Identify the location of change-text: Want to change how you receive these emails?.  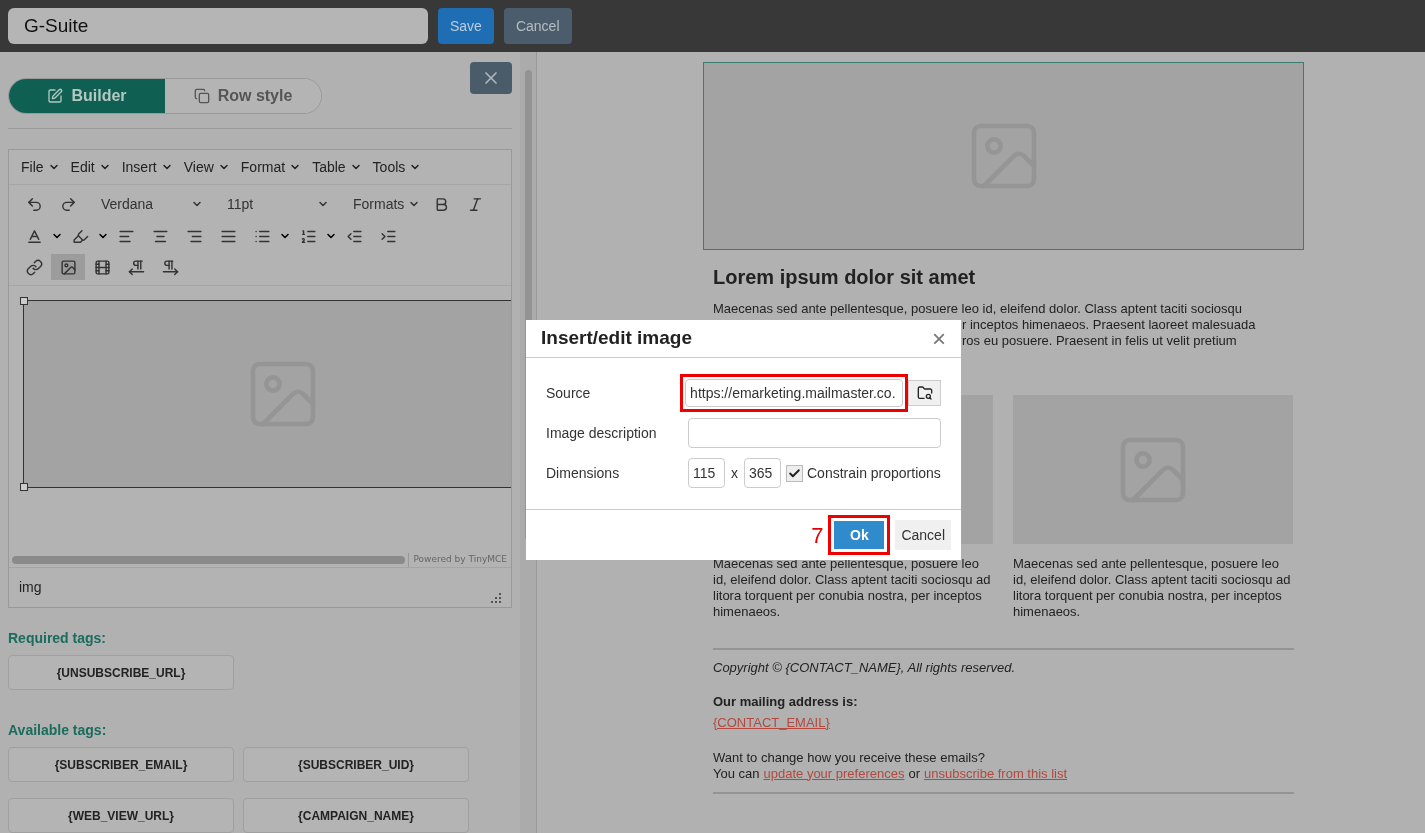
(849, 757).